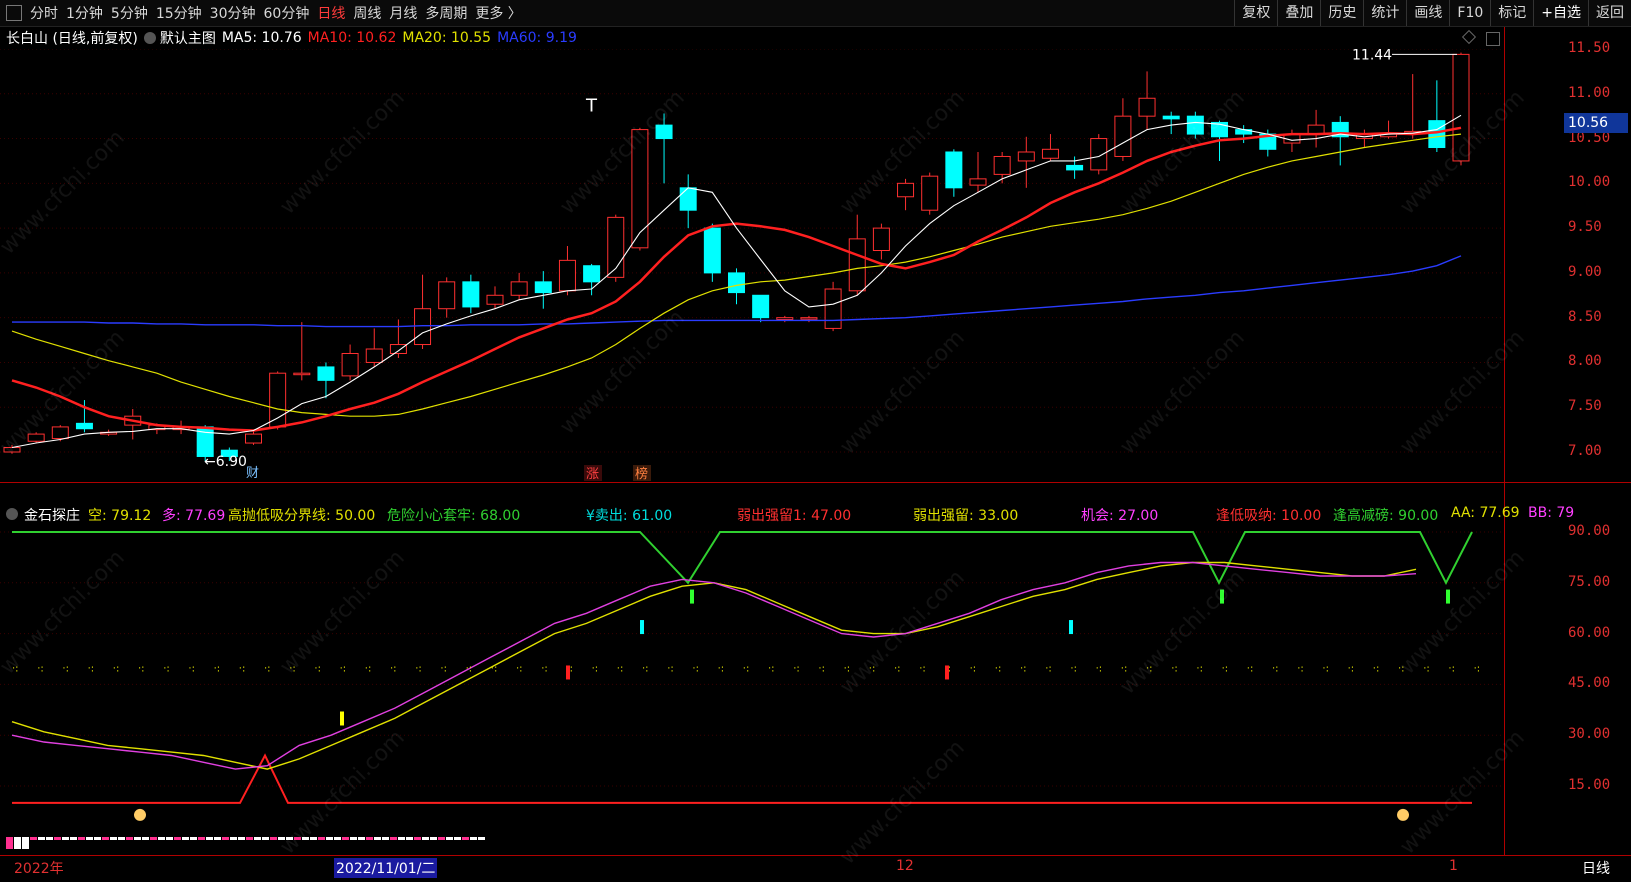 Image resolution: width=1631 pixels, height=882 pixels. What do you see at coordinates (1551, 513) in the screenshot?
I see `indicator-label-11: BB: 79` at bounding box center [1551, 513].